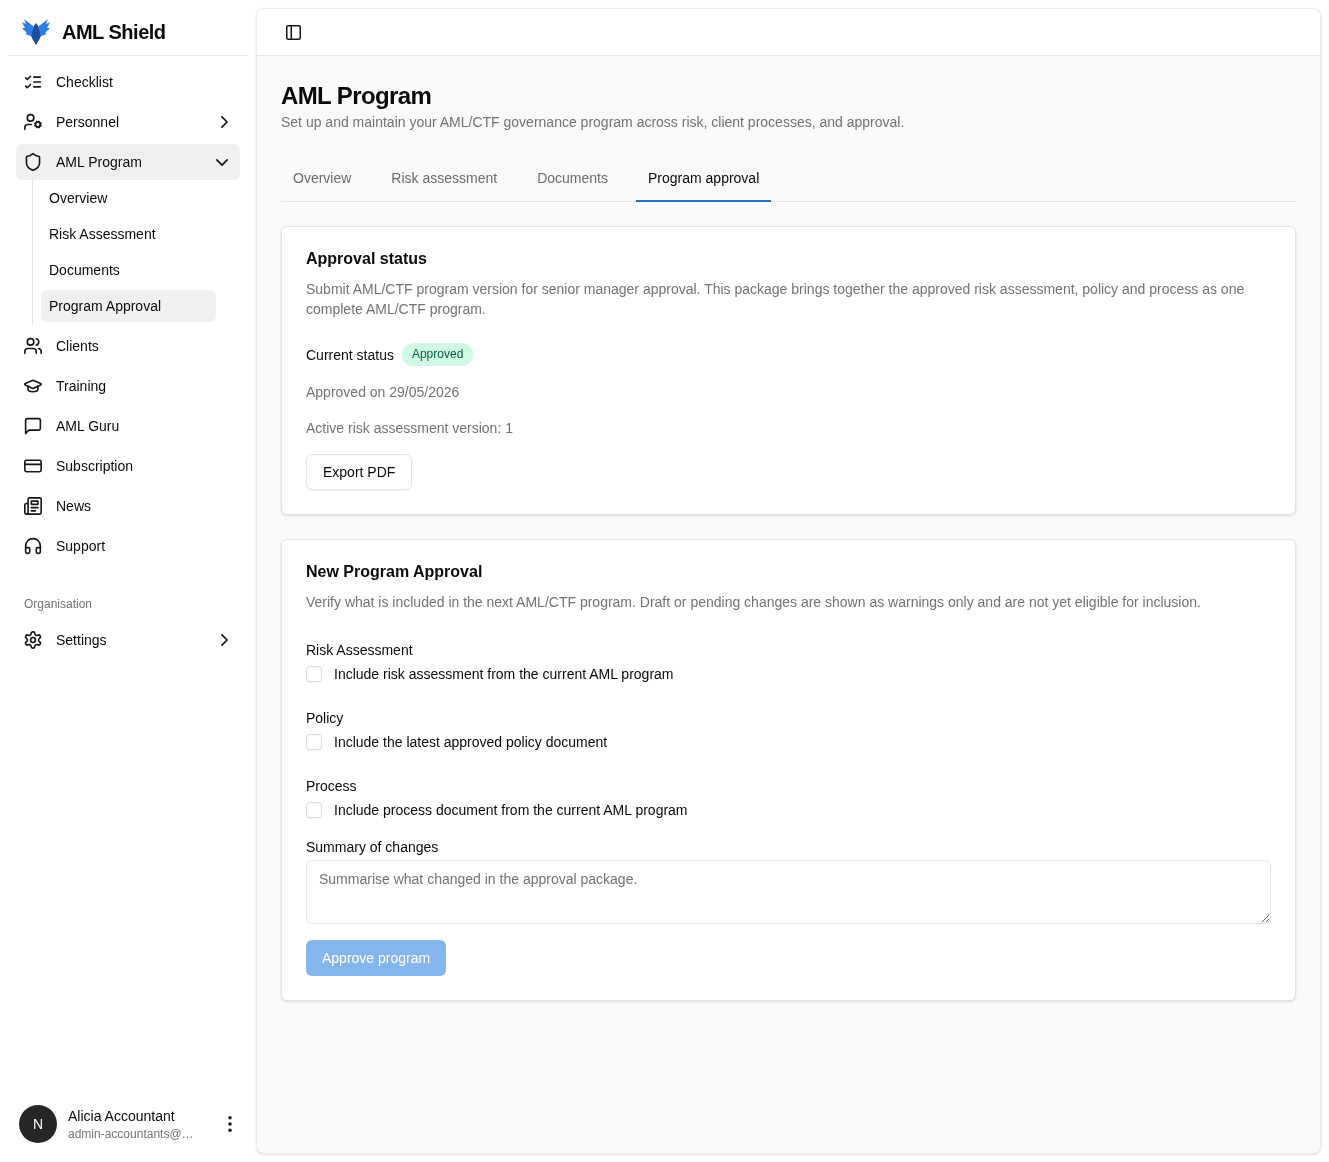 This screenshot has height=1162, width=1329. What do you see at coordinates (33, 466) in the screenshot?
I see `credit-card-icon` at bounding box center [33, 466].